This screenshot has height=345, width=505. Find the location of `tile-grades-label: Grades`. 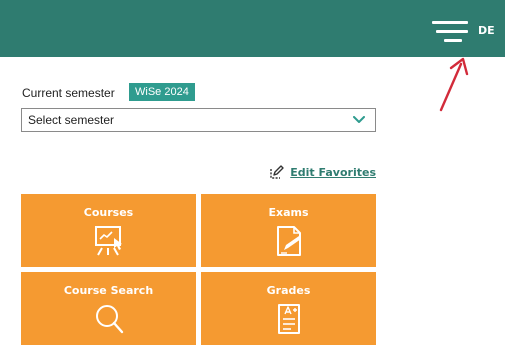

tile-grades-label: Grades is located at coordinates (288, 290).